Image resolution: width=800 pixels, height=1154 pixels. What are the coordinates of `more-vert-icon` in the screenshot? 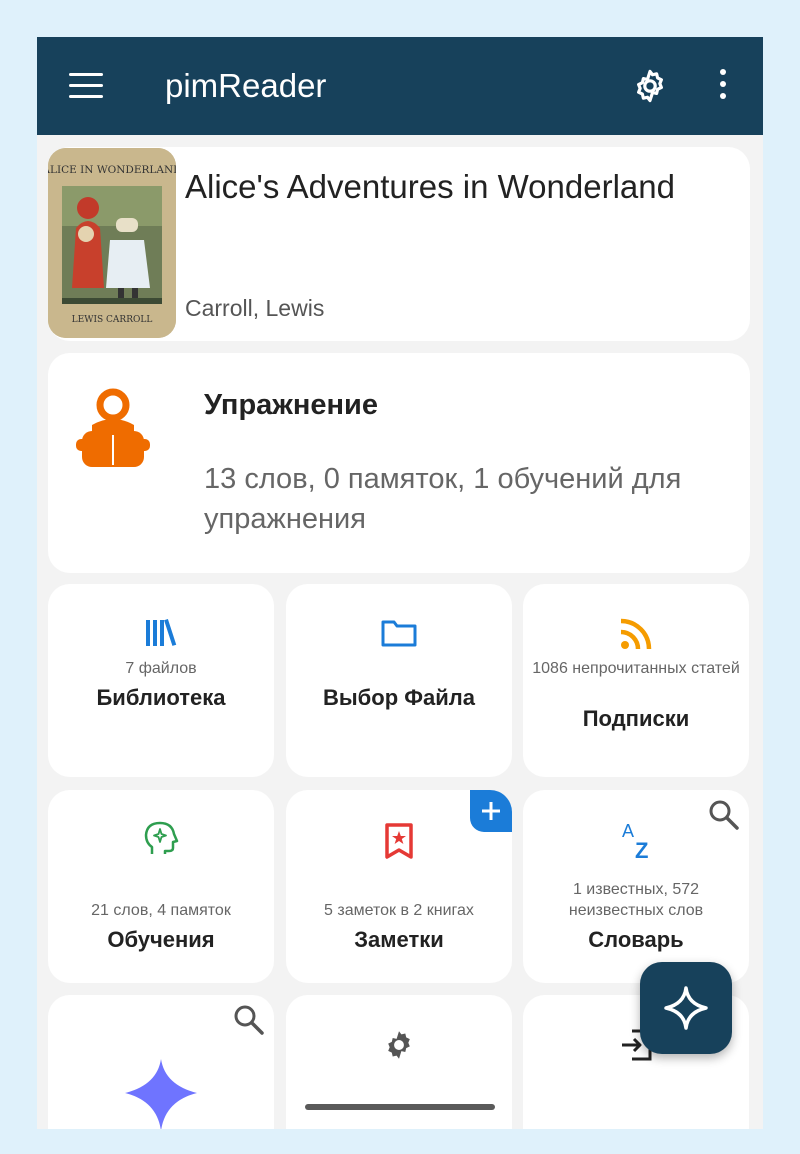 It's located at (723, 86).